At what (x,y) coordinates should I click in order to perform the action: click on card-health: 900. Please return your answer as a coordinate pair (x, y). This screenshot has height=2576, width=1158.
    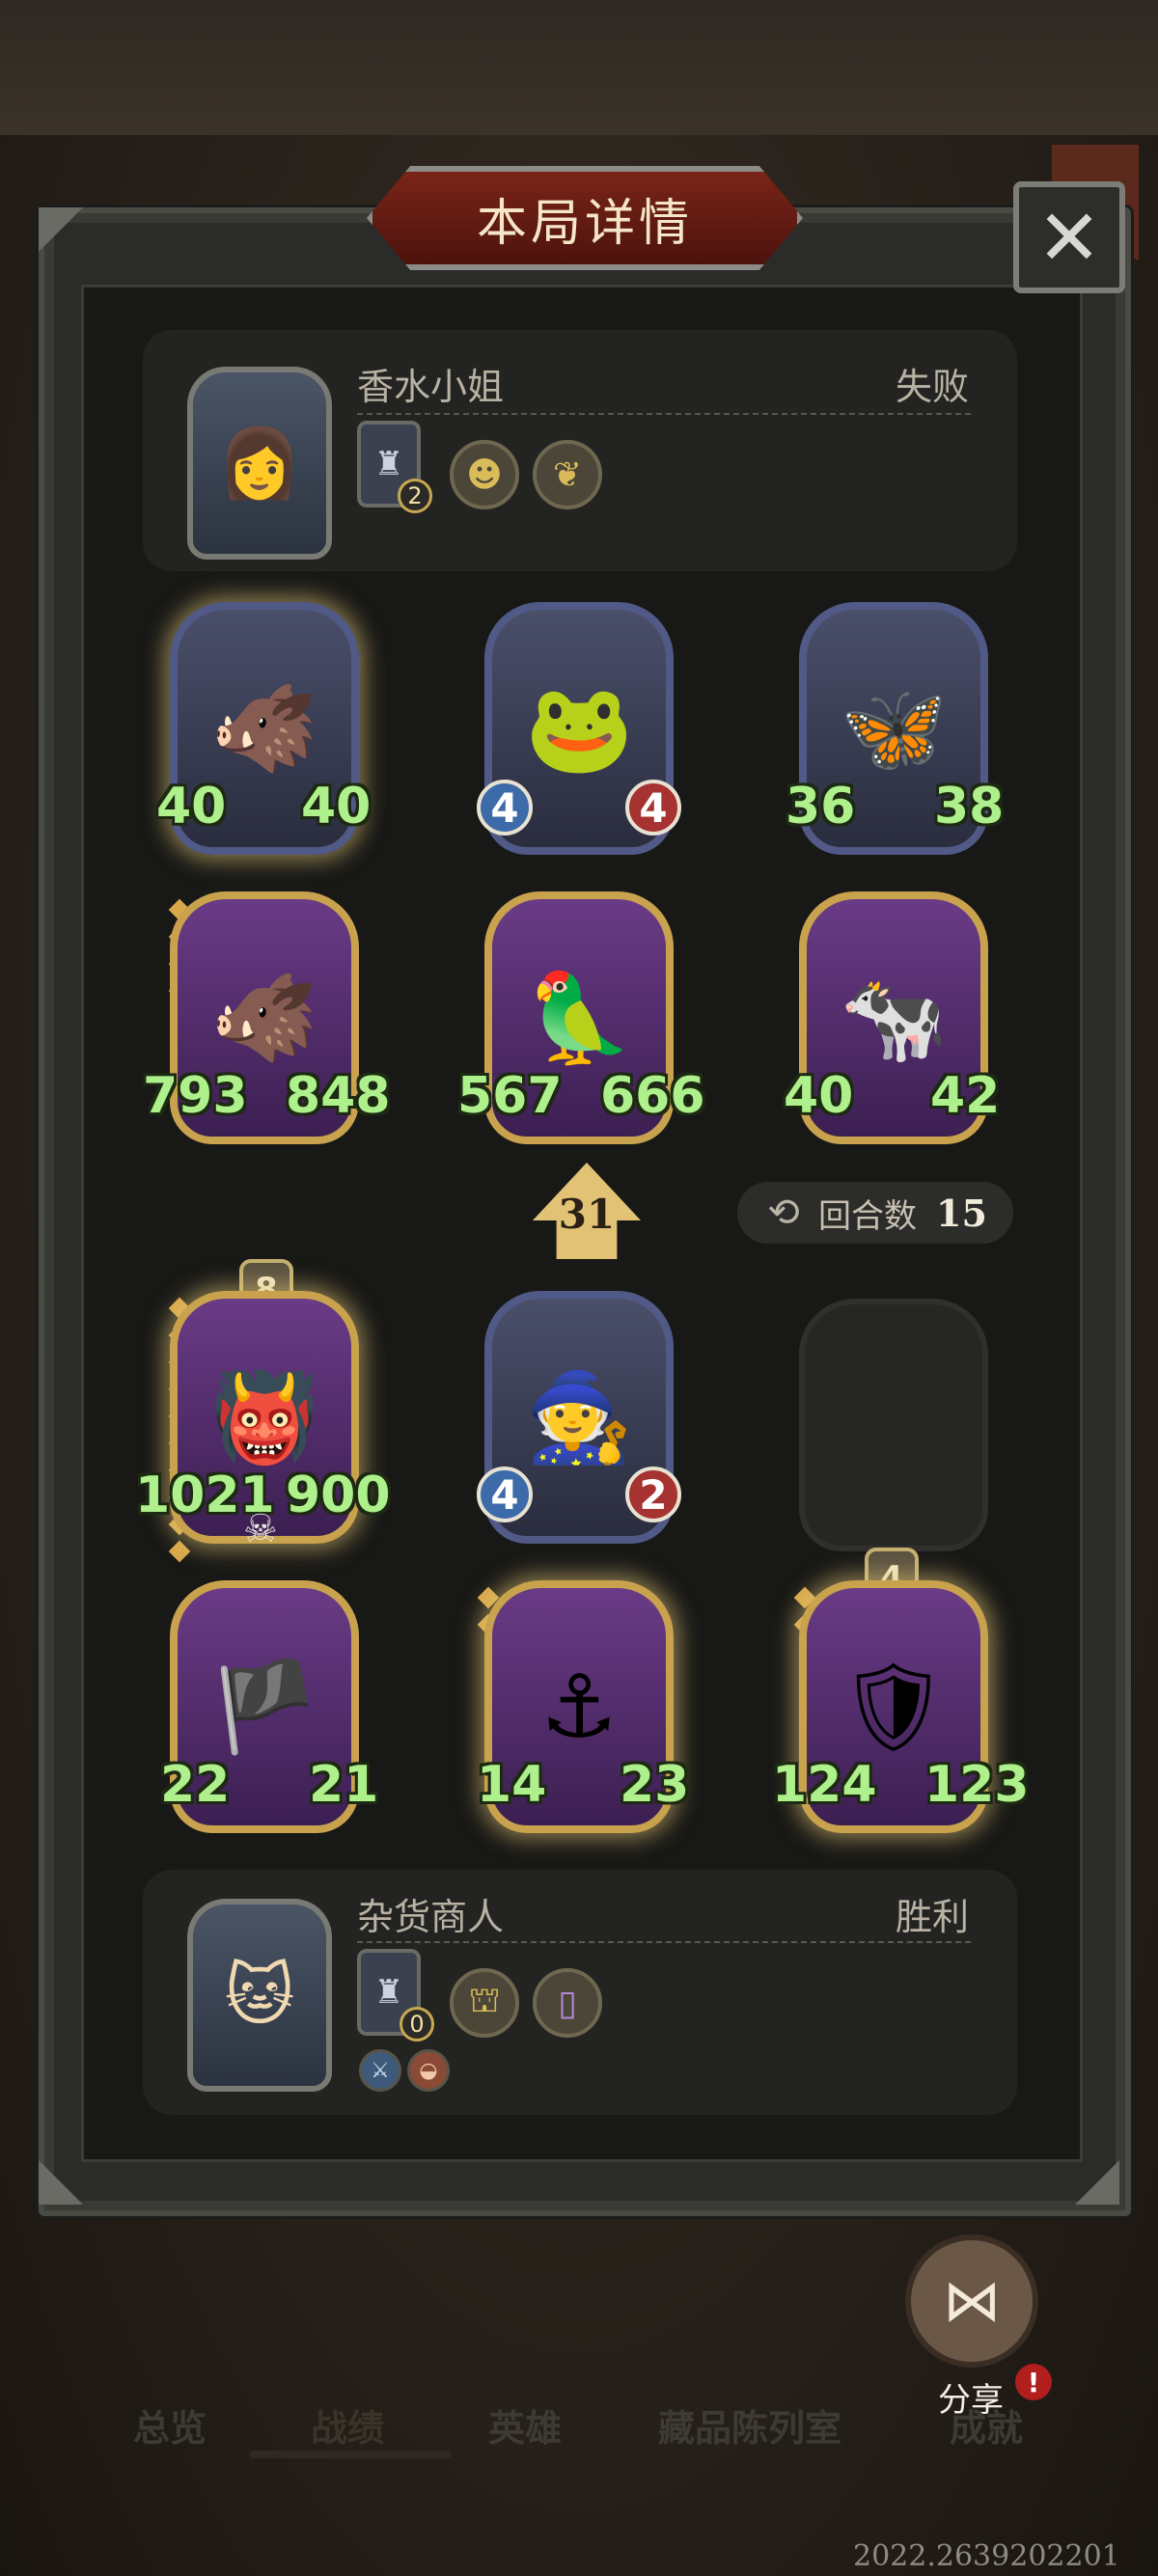
    Looking at the image, I should click on (338, 1495).